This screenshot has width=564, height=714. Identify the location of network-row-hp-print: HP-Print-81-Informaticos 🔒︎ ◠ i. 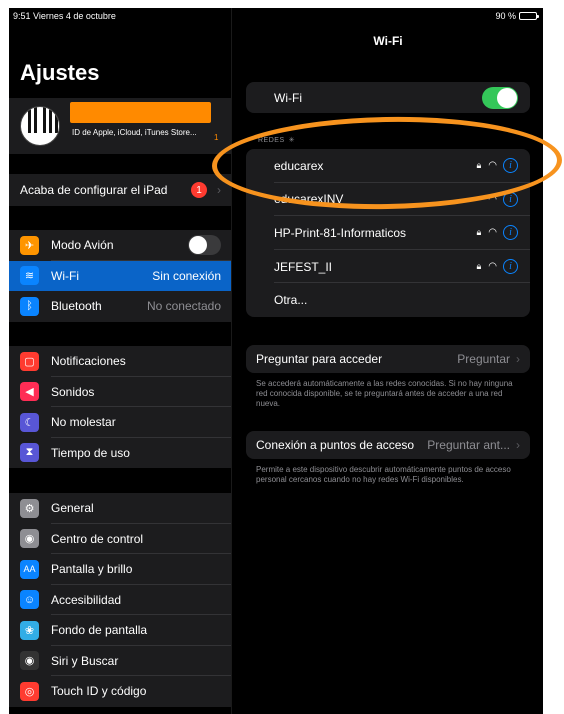
(388, 233).